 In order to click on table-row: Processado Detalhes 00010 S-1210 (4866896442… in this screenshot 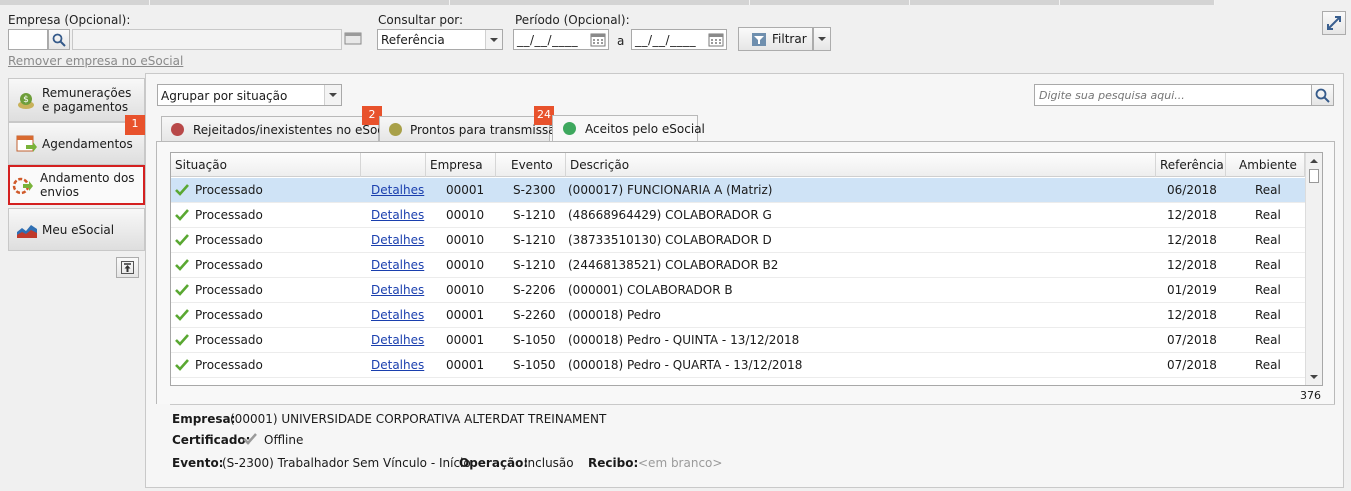, I will do `click(738, 215)`.